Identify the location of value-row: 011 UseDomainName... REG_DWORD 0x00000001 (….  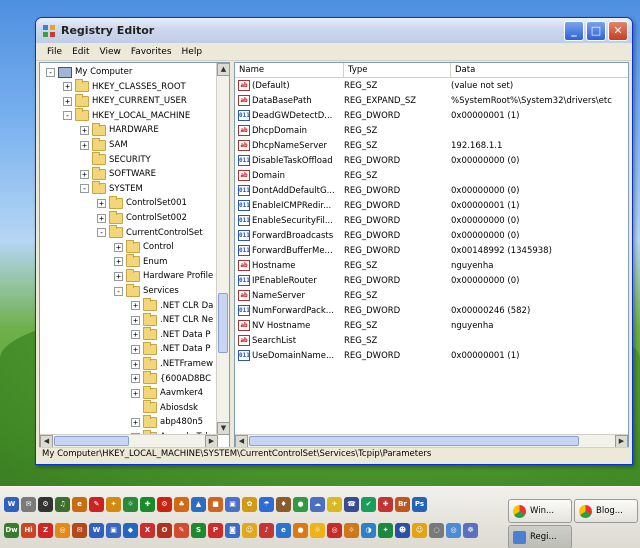
(431, 355).